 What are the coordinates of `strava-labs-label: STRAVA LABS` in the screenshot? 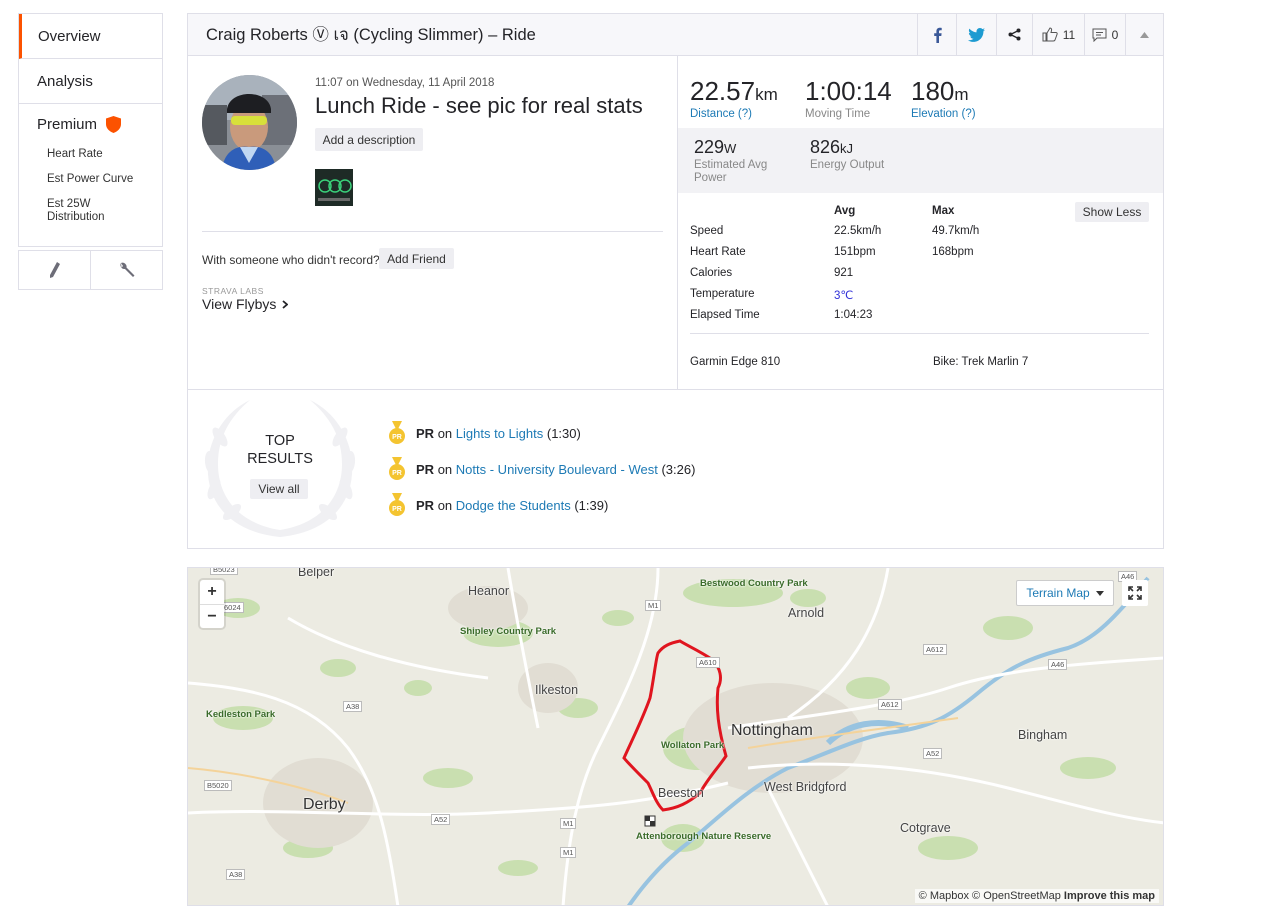 It's located at (233, 291).